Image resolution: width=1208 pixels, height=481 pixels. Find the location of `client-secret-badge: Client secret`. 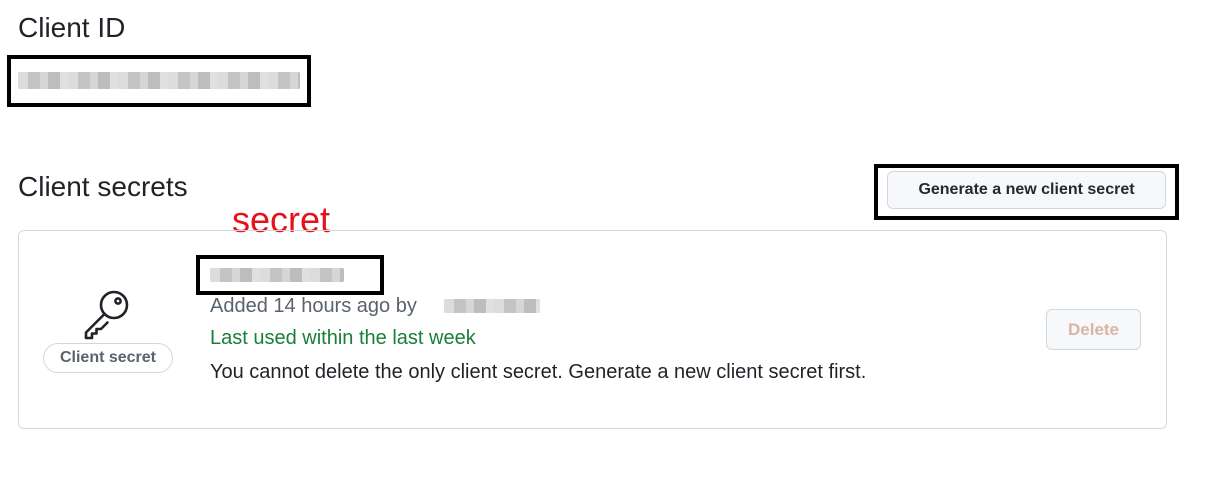

client-secret-badge: Client secret is located at coordinates (108, 358).